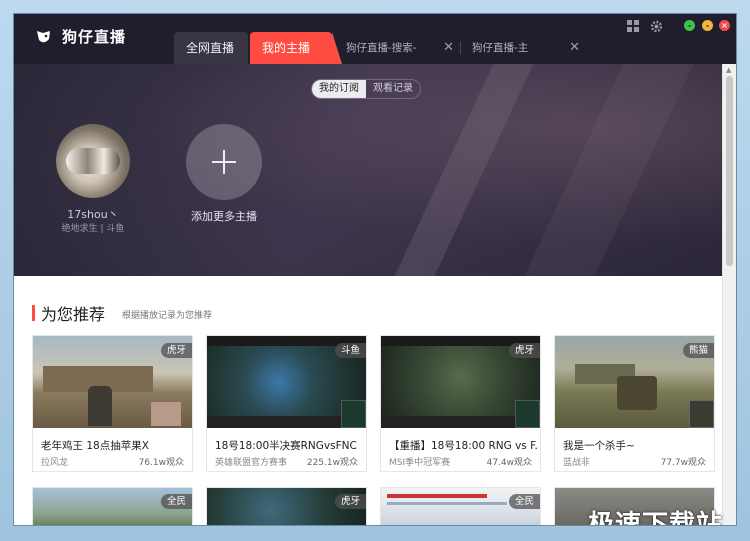 The height and width of the screenshot is (541, 750). What do you see at coordinates (393, 89) in the screenshot?
I see `toggle-watch-history: 观看记录` at bounding box center [393, 89].